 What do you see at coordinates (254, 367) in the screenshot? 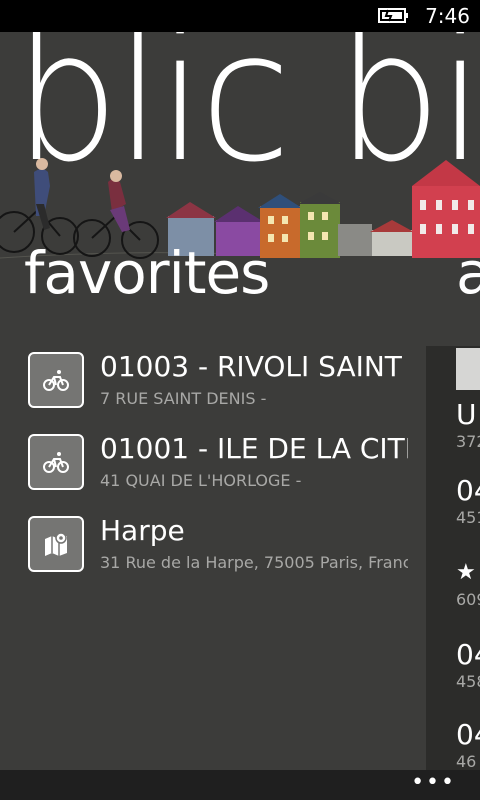
I see `favorite-name: 01003 - RIVOLI SAINT DENIS` at bounding box center [254, 367].